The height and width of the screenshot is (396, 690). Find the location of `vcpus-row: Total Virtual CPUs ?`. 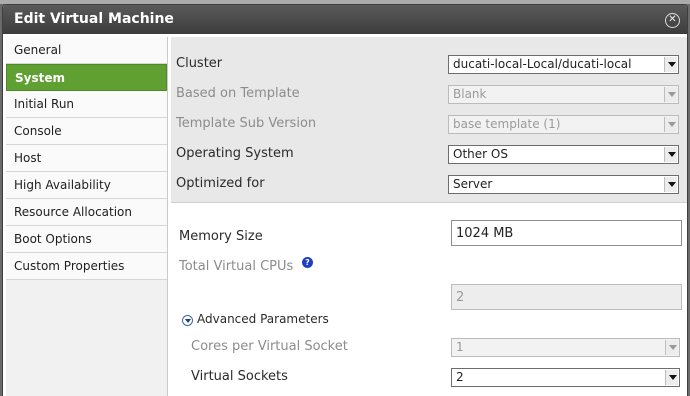

vcpus-row: Total Virtual CPUs ? is located at coordinates (429, 268).